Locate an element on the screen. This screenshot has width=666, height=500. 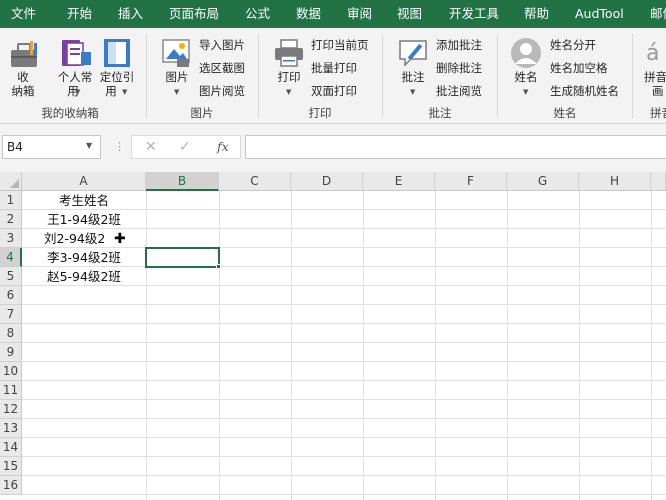
row-header-11: 11 is located at coordinates (11, 390).